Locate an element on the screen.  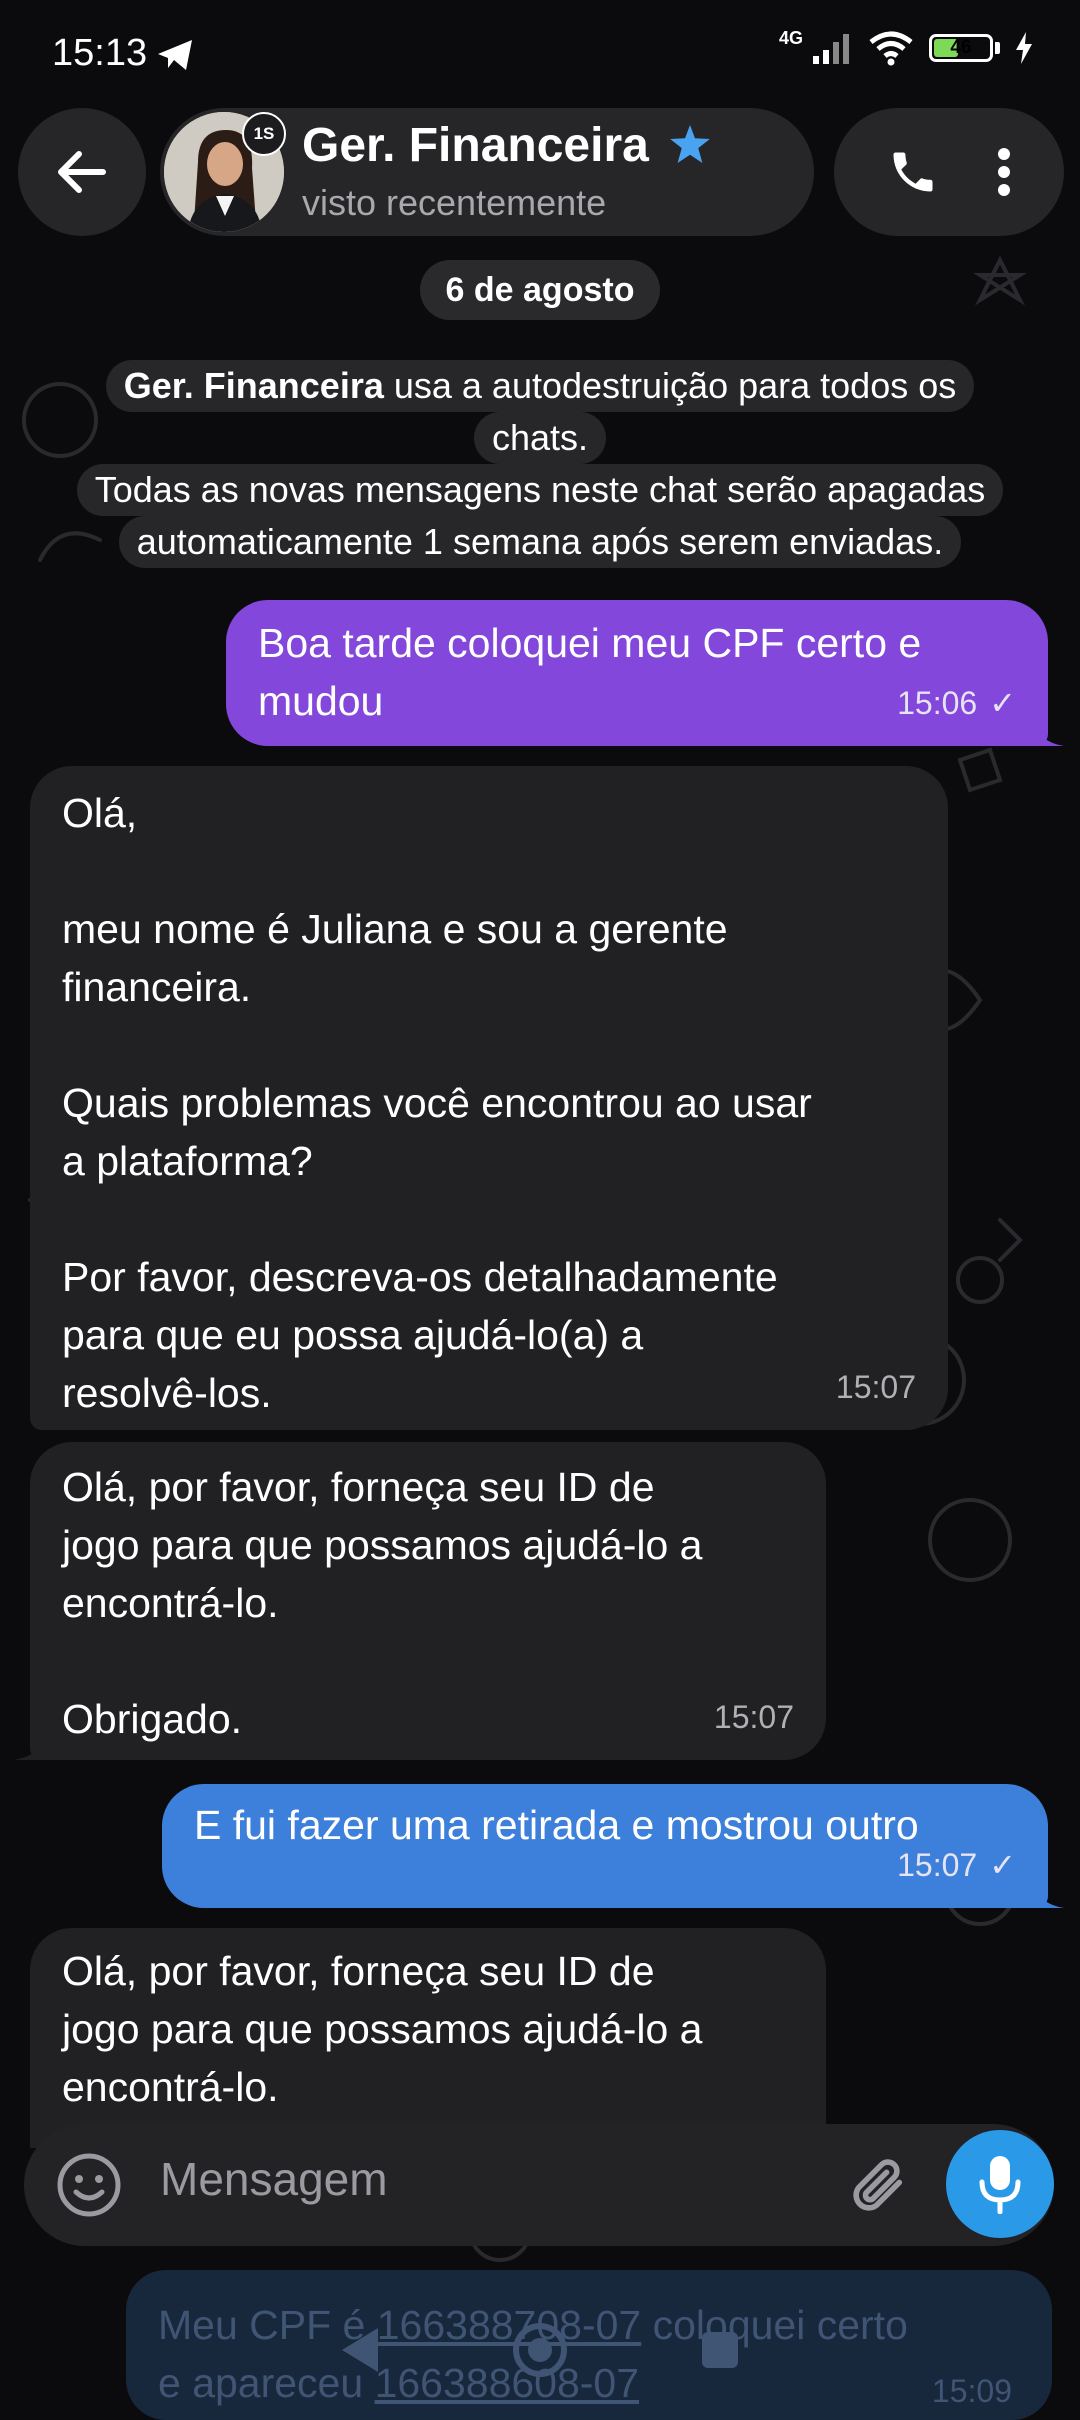
message-line: Olá, is located at coordinates (100, 813).